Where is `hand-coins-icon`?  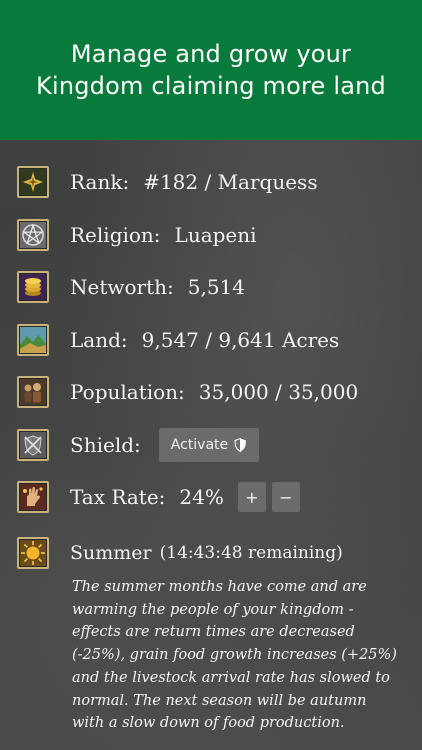 hand-coins-icon is located at coordinates (33, 497).